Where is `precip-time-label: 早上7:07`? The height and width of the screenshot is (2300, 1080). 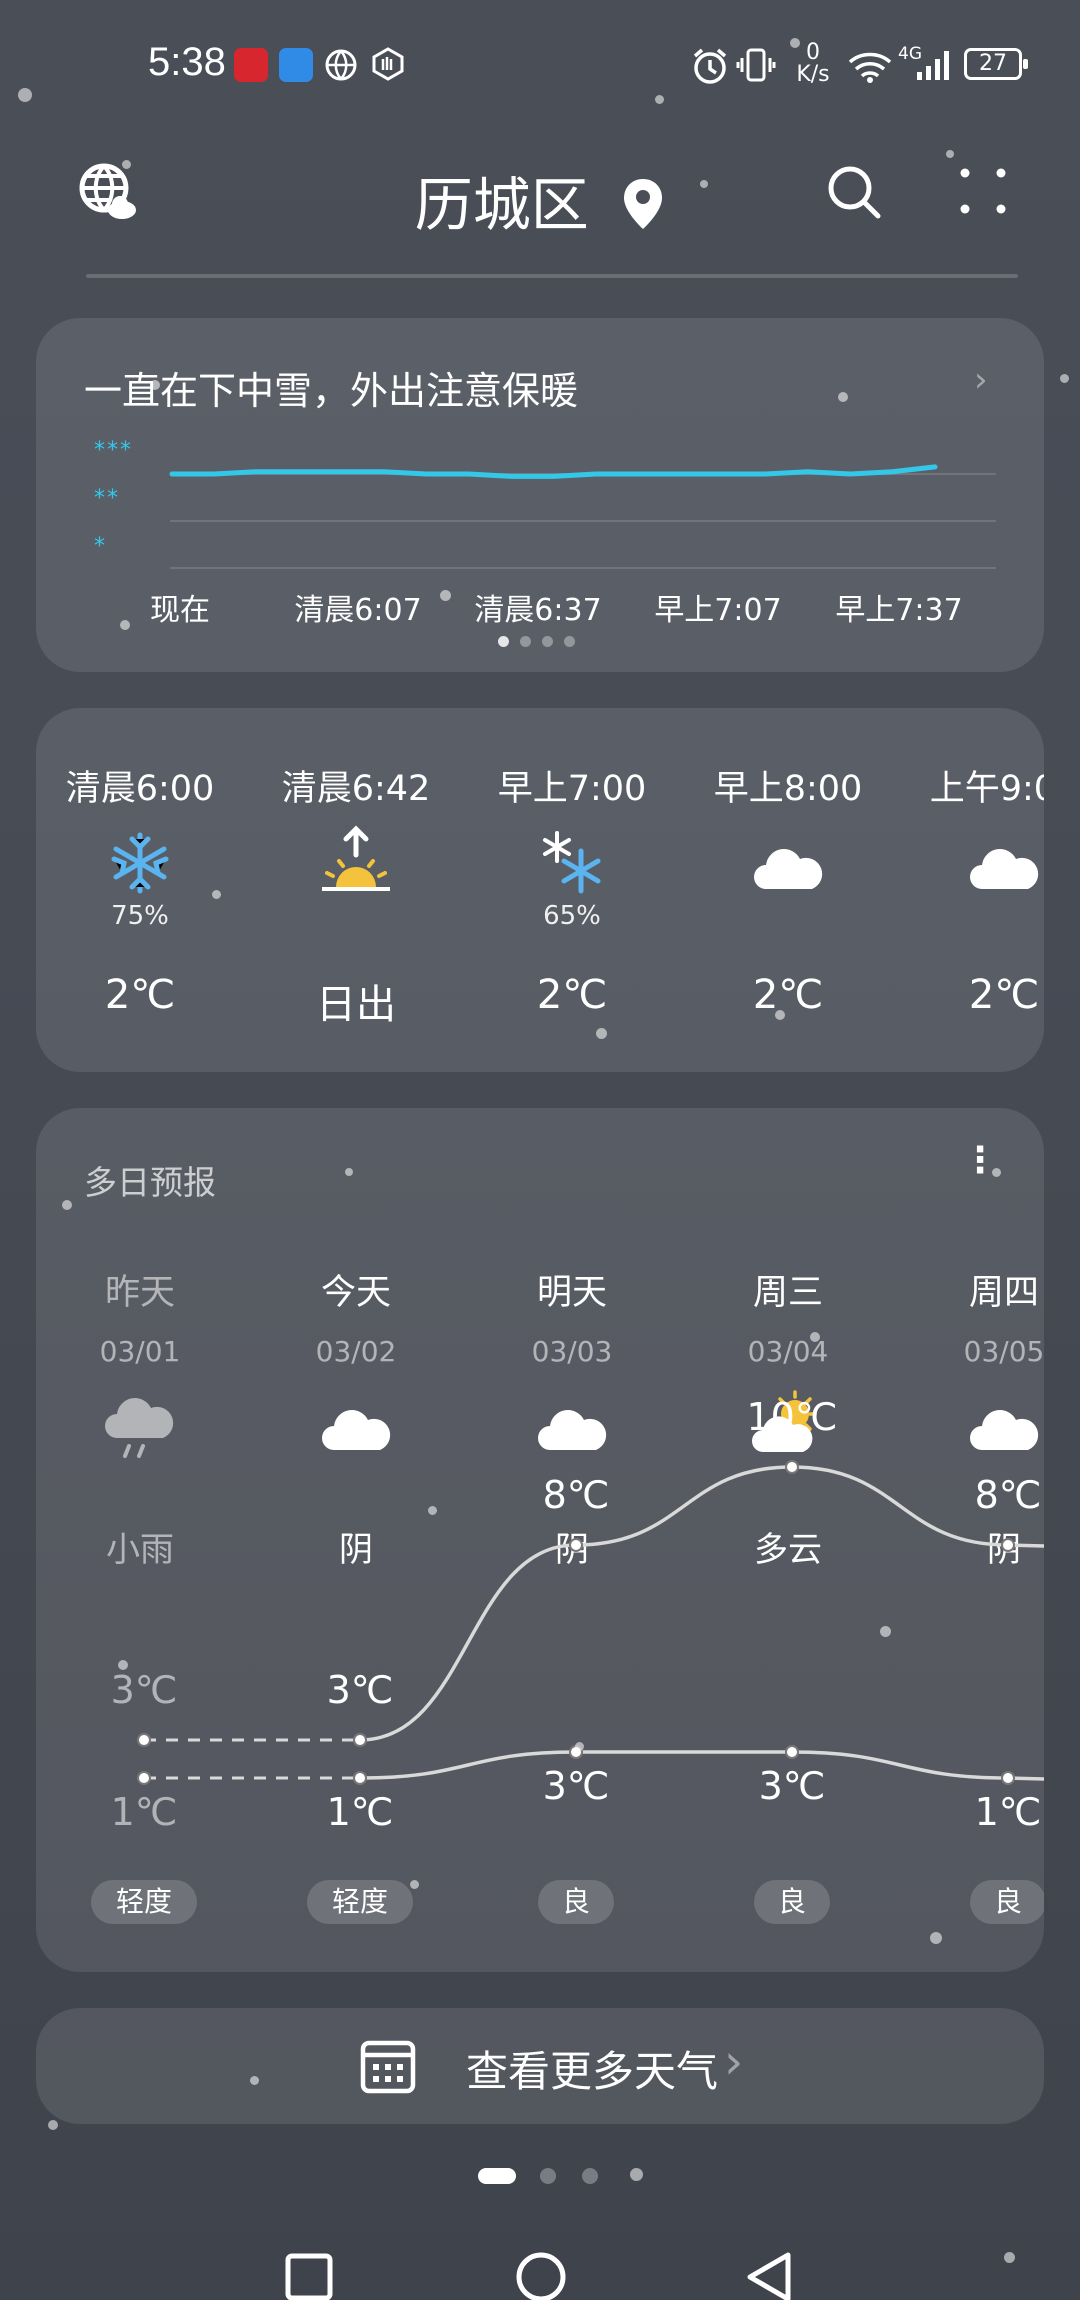
precip-time-label: 早上7:07 is located at coordinates (718, 610).